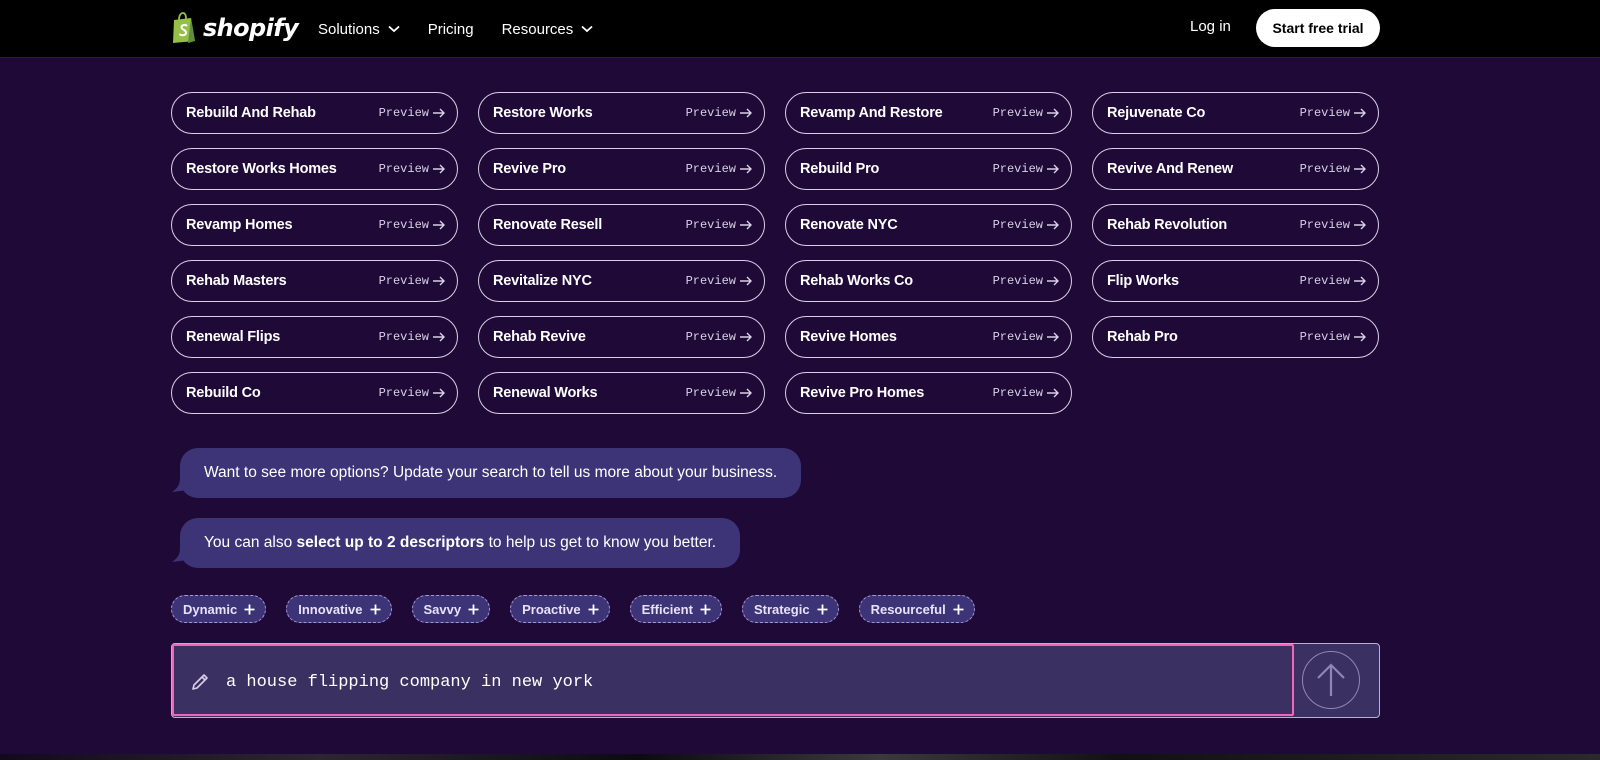 The width and height of the screenshot is (1600, 760). What do you see at coordinates (314, 337) in the screenshot?
I see `business-name-card: Renewal Flips Preview` at bounding box center [314, 337].